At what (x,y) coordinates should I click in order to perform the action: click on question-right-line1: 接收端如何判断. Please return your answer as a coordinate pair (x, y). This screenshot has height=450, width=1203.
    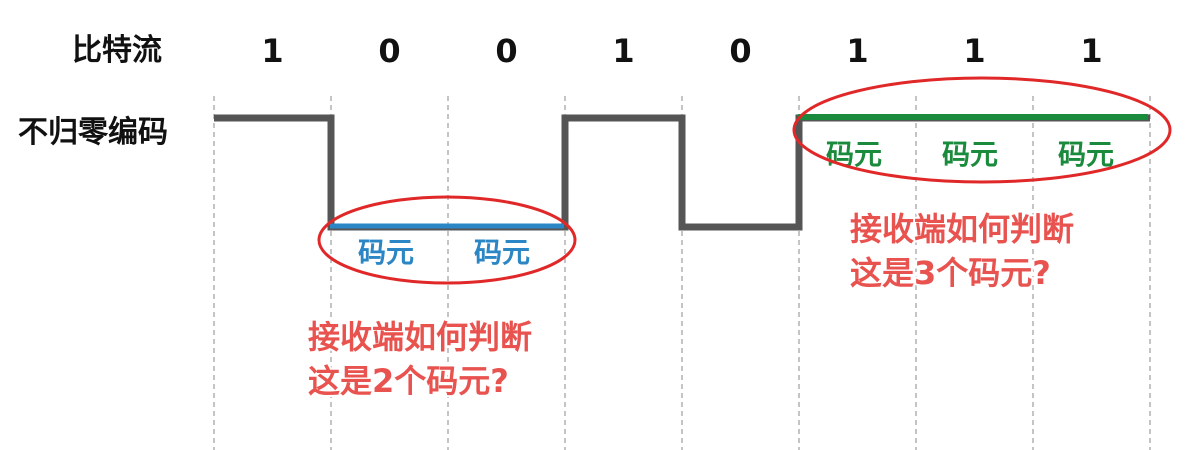
    Looking at the image, I should click on (962, 229).